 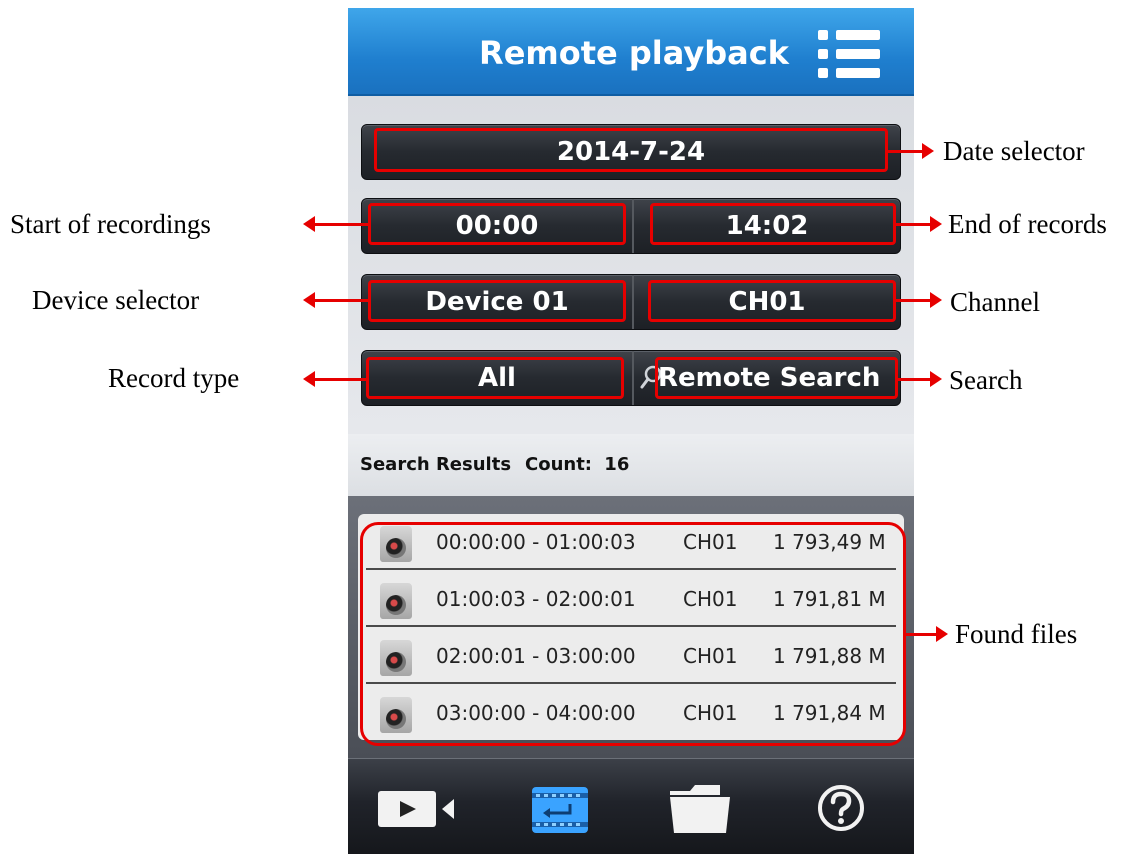 I want to click on list-menu-icon, so click(x=849, y=54).